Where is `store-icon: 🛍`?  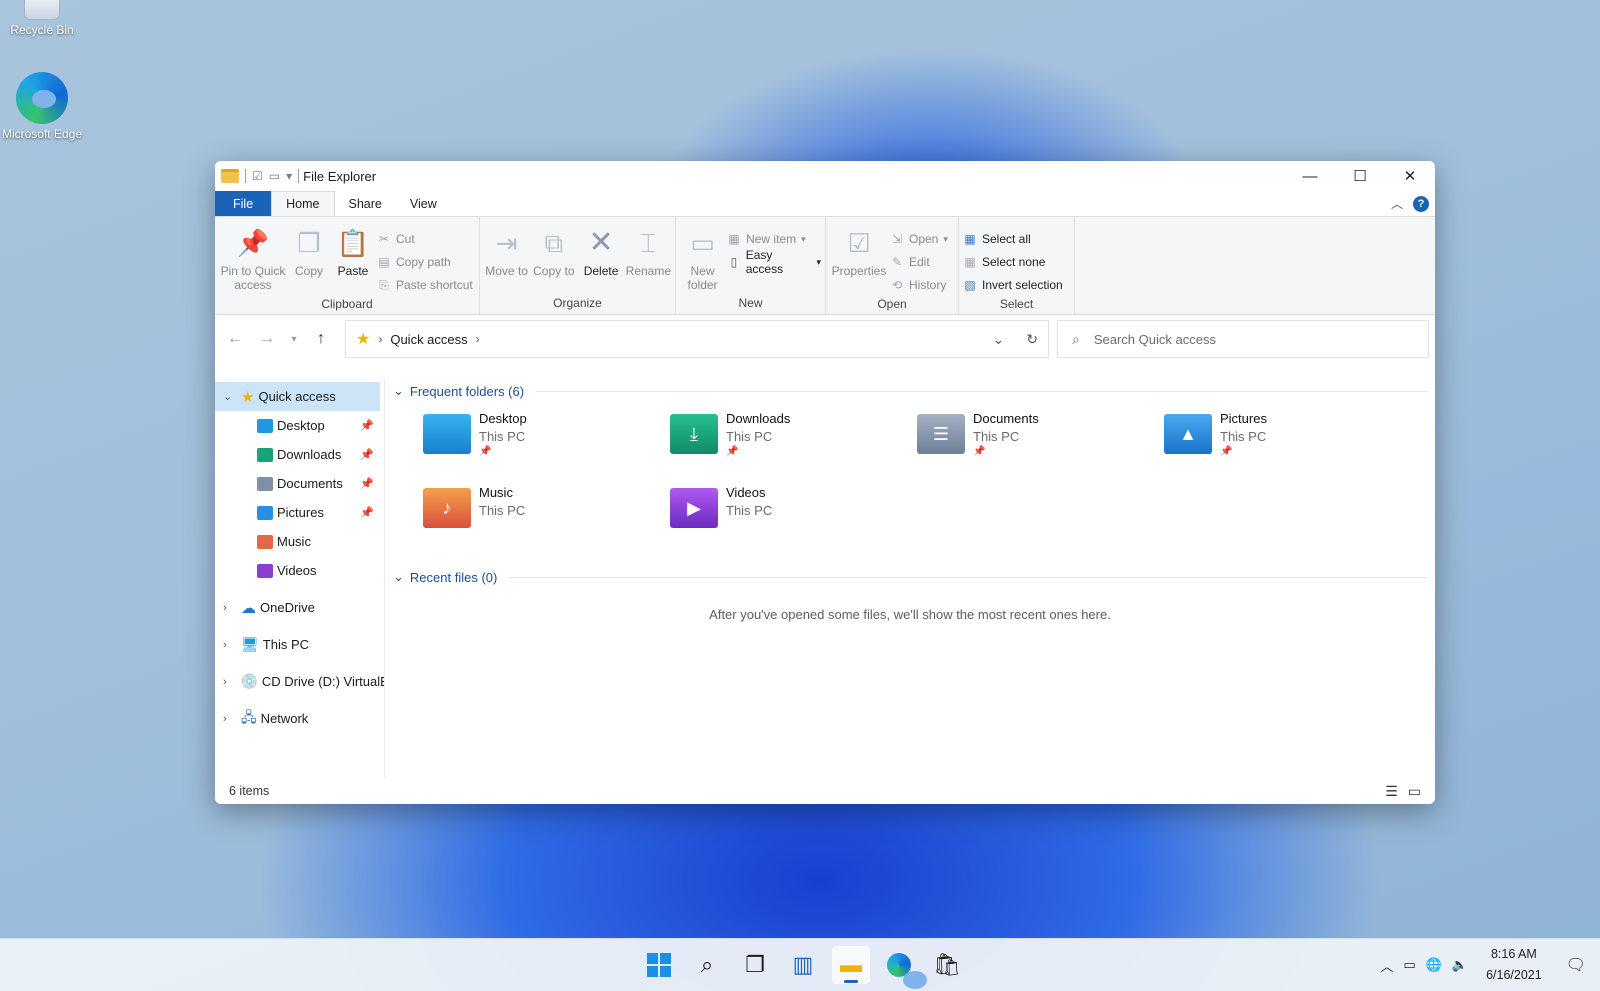 store-icon: 🛍 is located at coordinates (947, 964).